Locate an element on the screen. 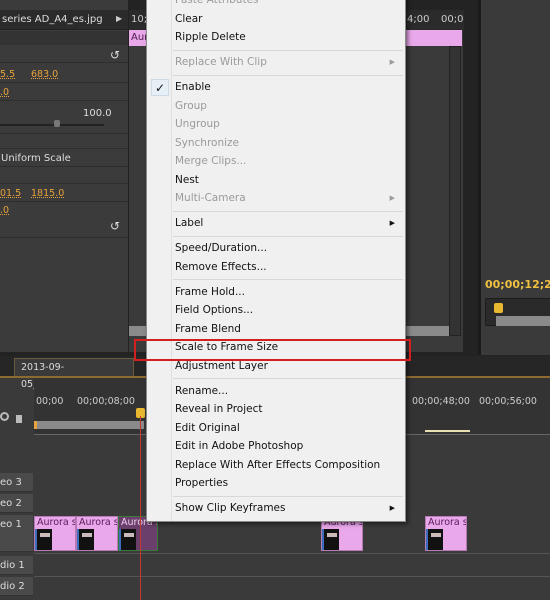 This screenshot has height=600, width=550. menu-item-label: Ungroup is located at coordinates (197, 124).